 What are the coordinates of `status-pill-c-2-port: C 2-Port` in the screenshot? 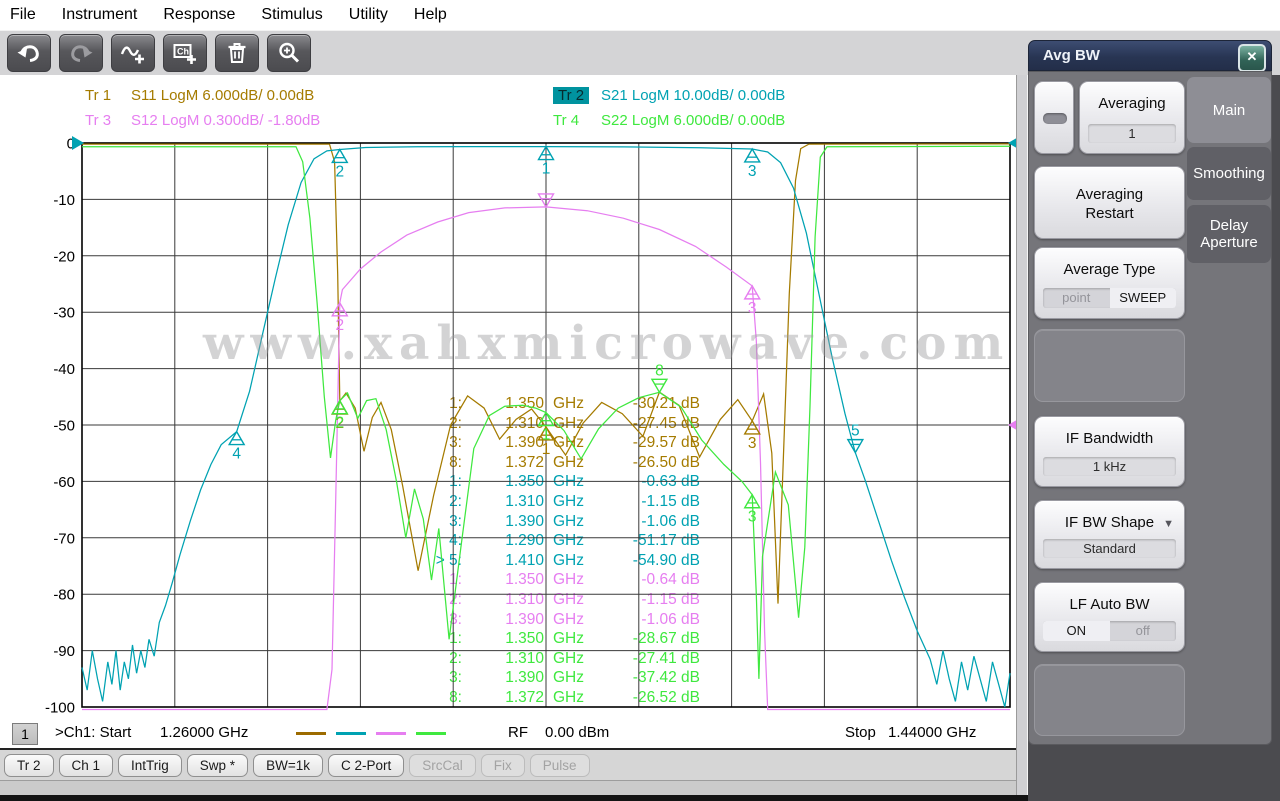 It's located at (366, 765).